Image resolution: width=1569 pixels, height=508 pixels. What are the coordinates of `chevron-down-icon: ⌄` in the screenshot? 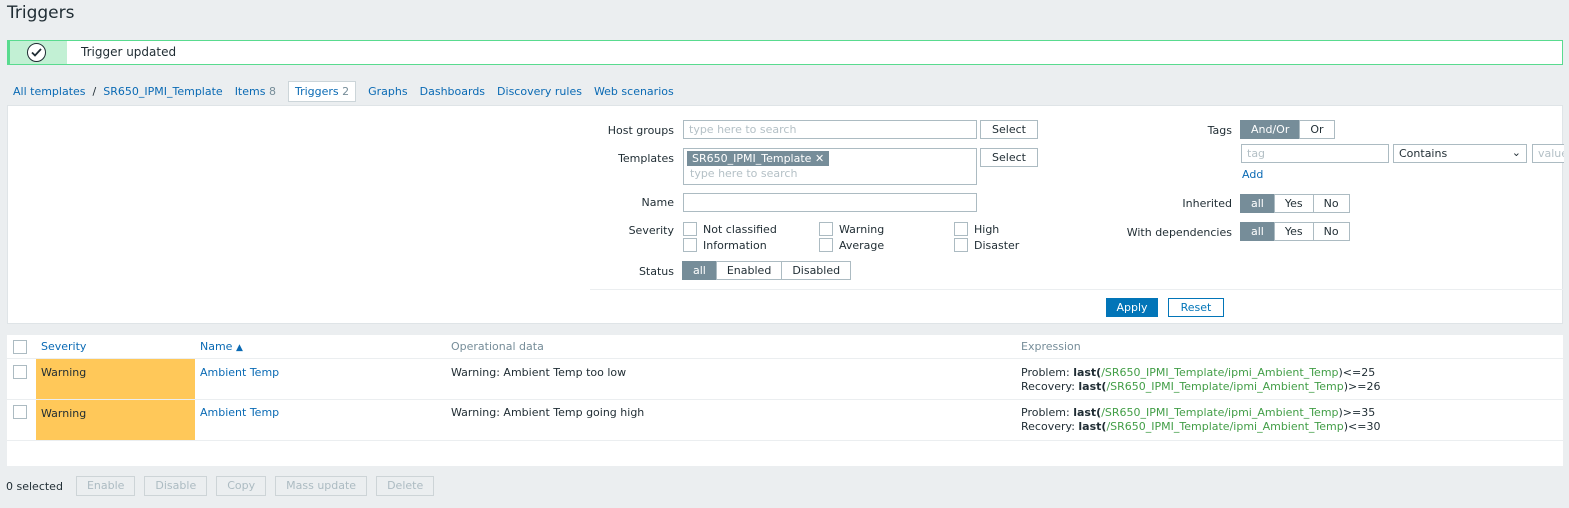 It's located at (1516, 152).